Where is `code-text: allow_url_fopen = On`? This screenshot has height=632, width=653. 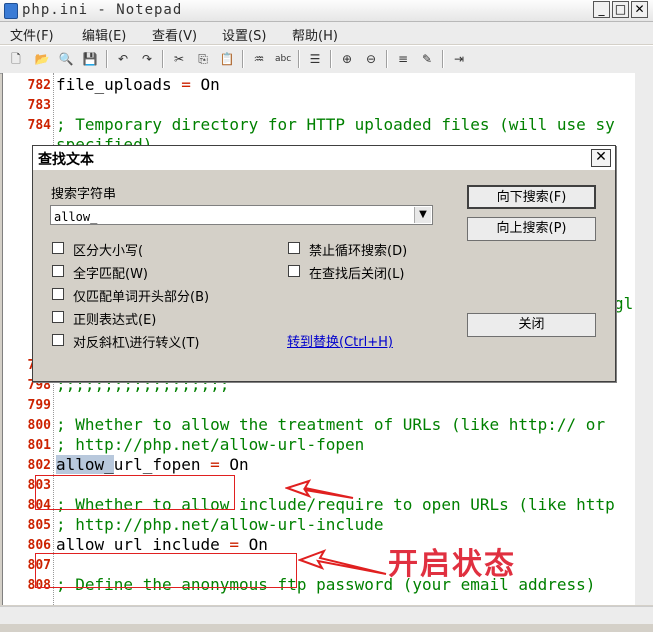 code-text: allow_url_fopen = On is located at coordinates (152, 464).